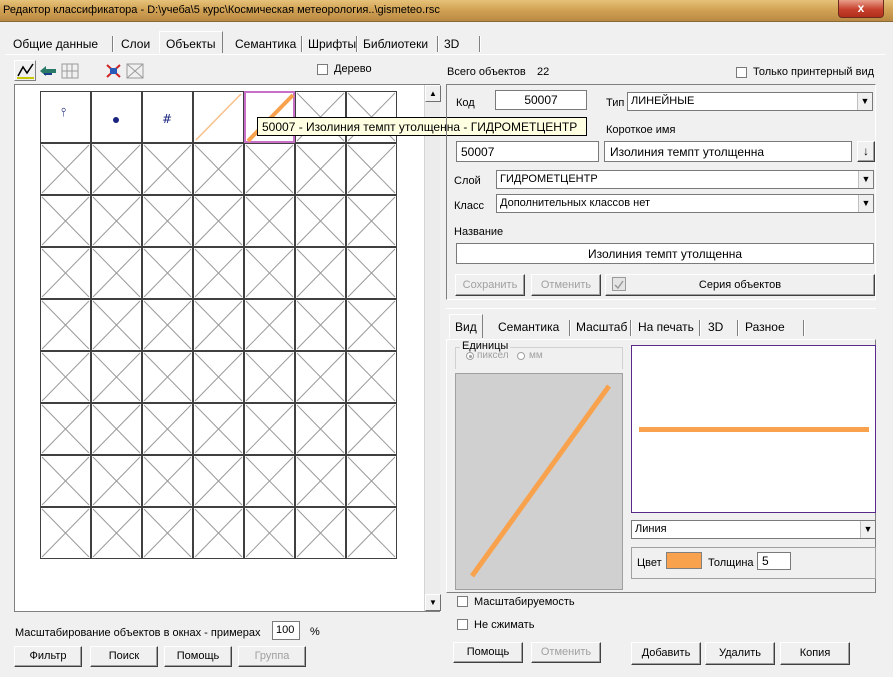 Image resolution: width=893 pixels, height=677 pixels. I want to click on tab-misc: Разное, so click(765, 326).